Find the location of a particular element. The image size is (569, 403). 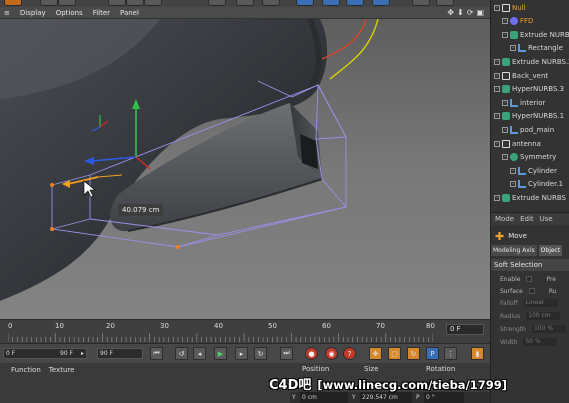

object-name: Rectangle is located at coordinates (545, 48).